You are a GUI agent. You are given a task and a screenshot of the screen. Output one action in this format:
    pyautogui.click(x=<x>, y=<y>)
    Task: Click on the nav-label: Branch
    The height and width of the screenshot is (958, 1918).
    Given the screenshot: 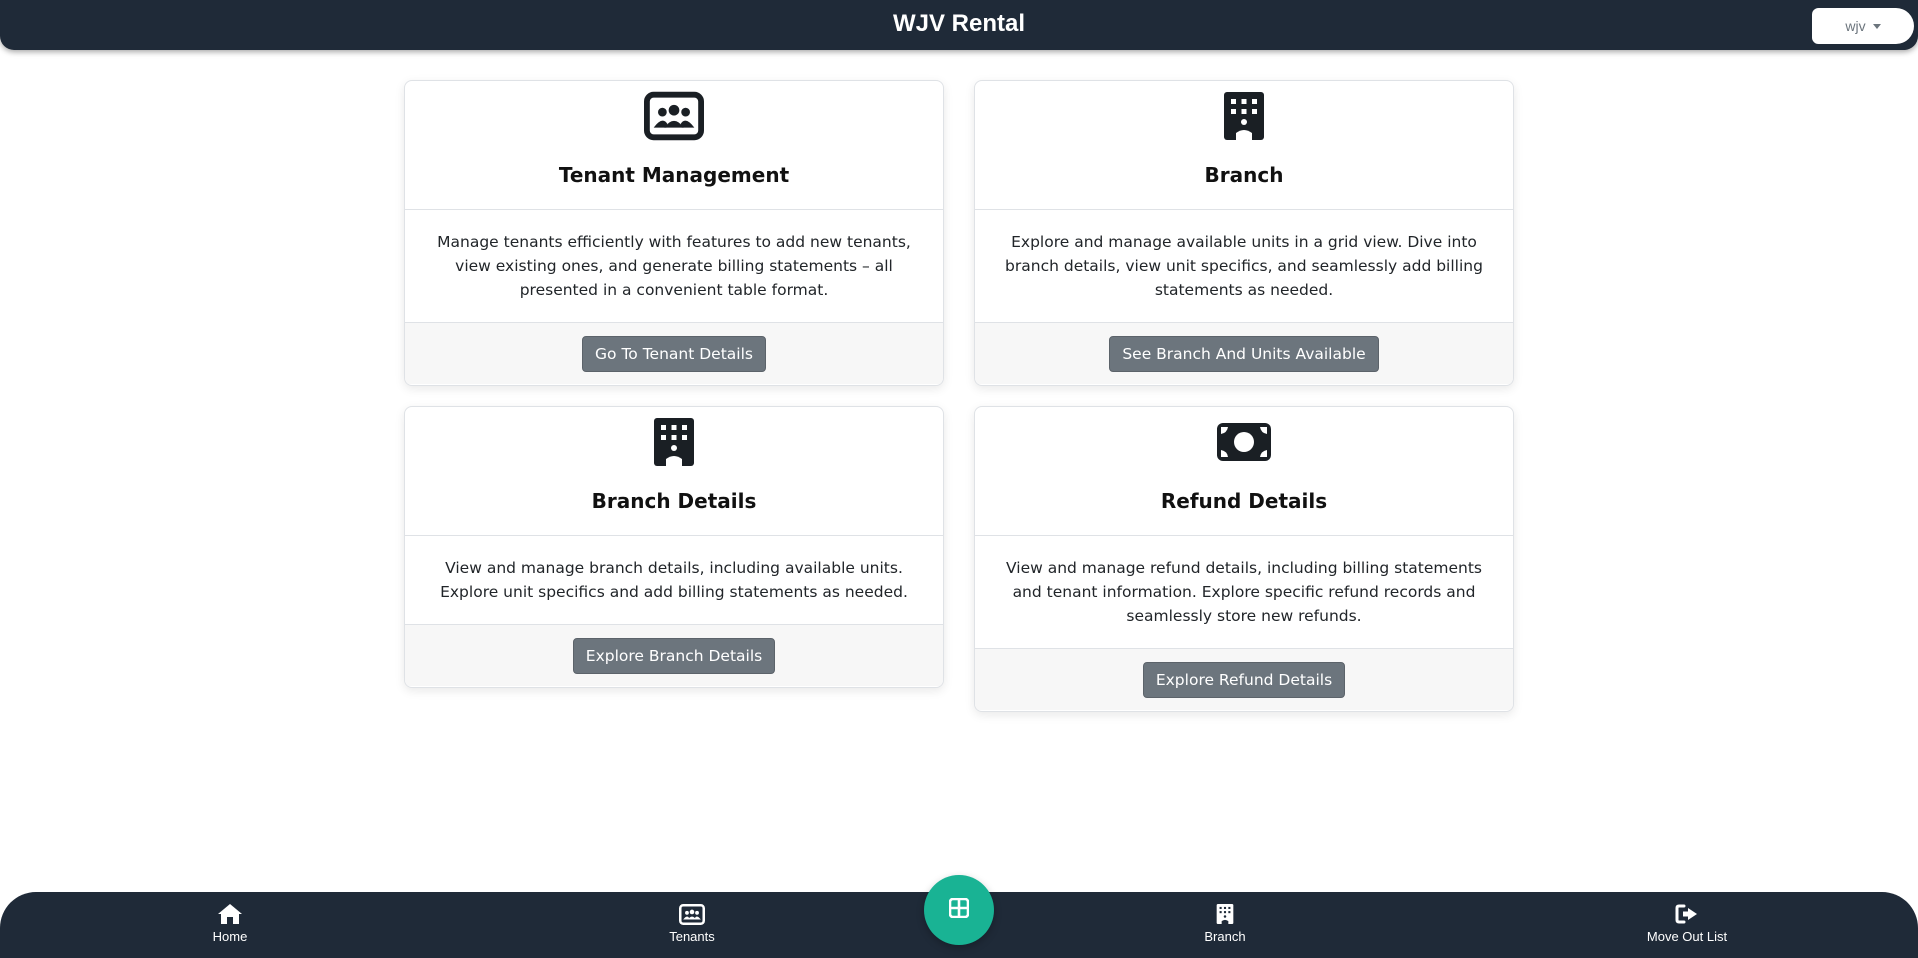 What is the action you would take?
    pyautogui.click(x=1225, y=936)
    